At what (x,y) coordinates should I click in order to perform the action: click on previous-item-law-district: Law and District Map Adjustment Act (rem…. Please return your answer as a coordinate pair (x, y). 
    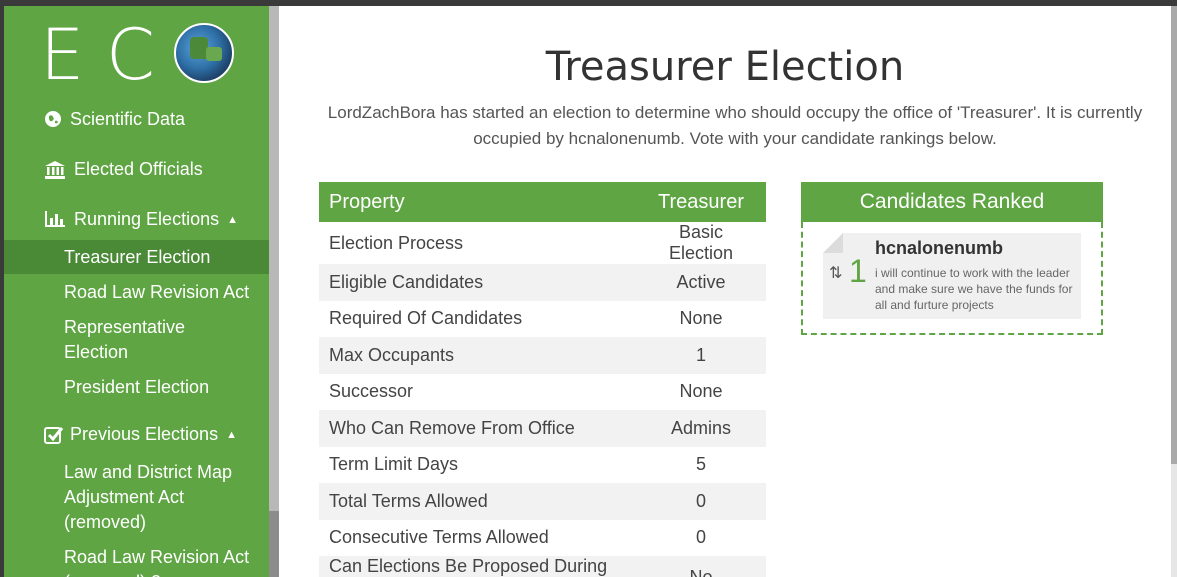
    Looking at the image, I should click on (149, 497).